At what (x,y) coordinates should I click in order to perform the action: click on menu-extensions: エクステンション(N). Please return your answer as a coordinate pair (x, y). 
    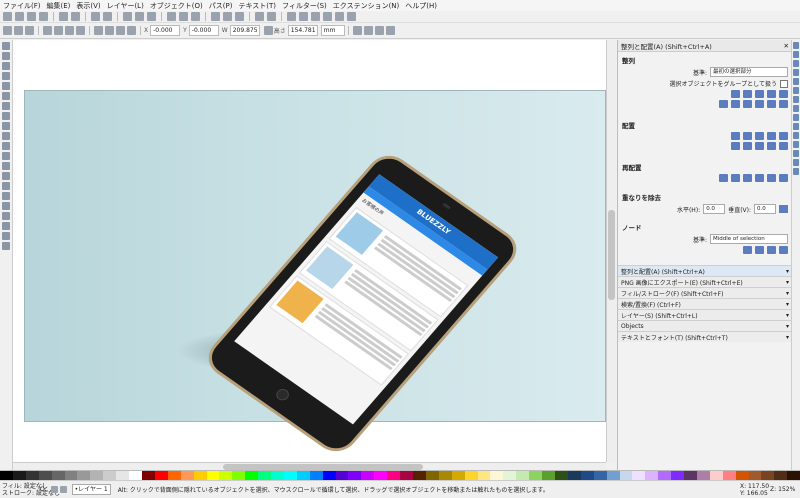
    Looking at the image, I should click on (366, 6).